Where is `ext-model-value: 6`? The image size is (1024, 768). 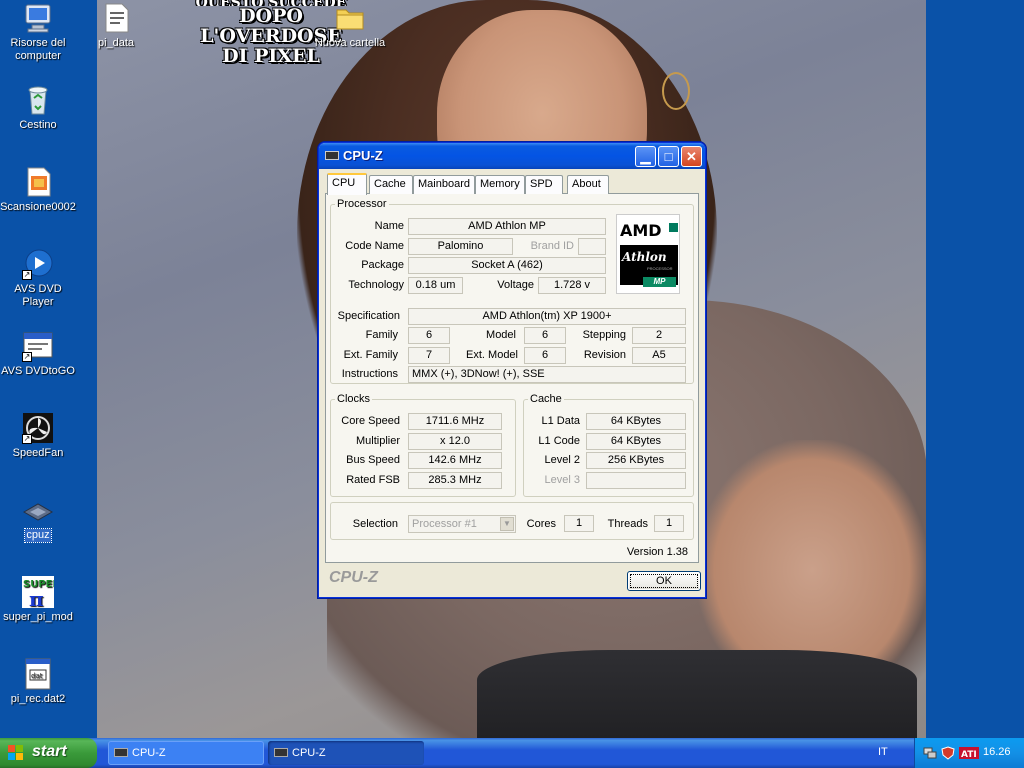
ext-model-value: 6 is located at coordinates (545, 355).